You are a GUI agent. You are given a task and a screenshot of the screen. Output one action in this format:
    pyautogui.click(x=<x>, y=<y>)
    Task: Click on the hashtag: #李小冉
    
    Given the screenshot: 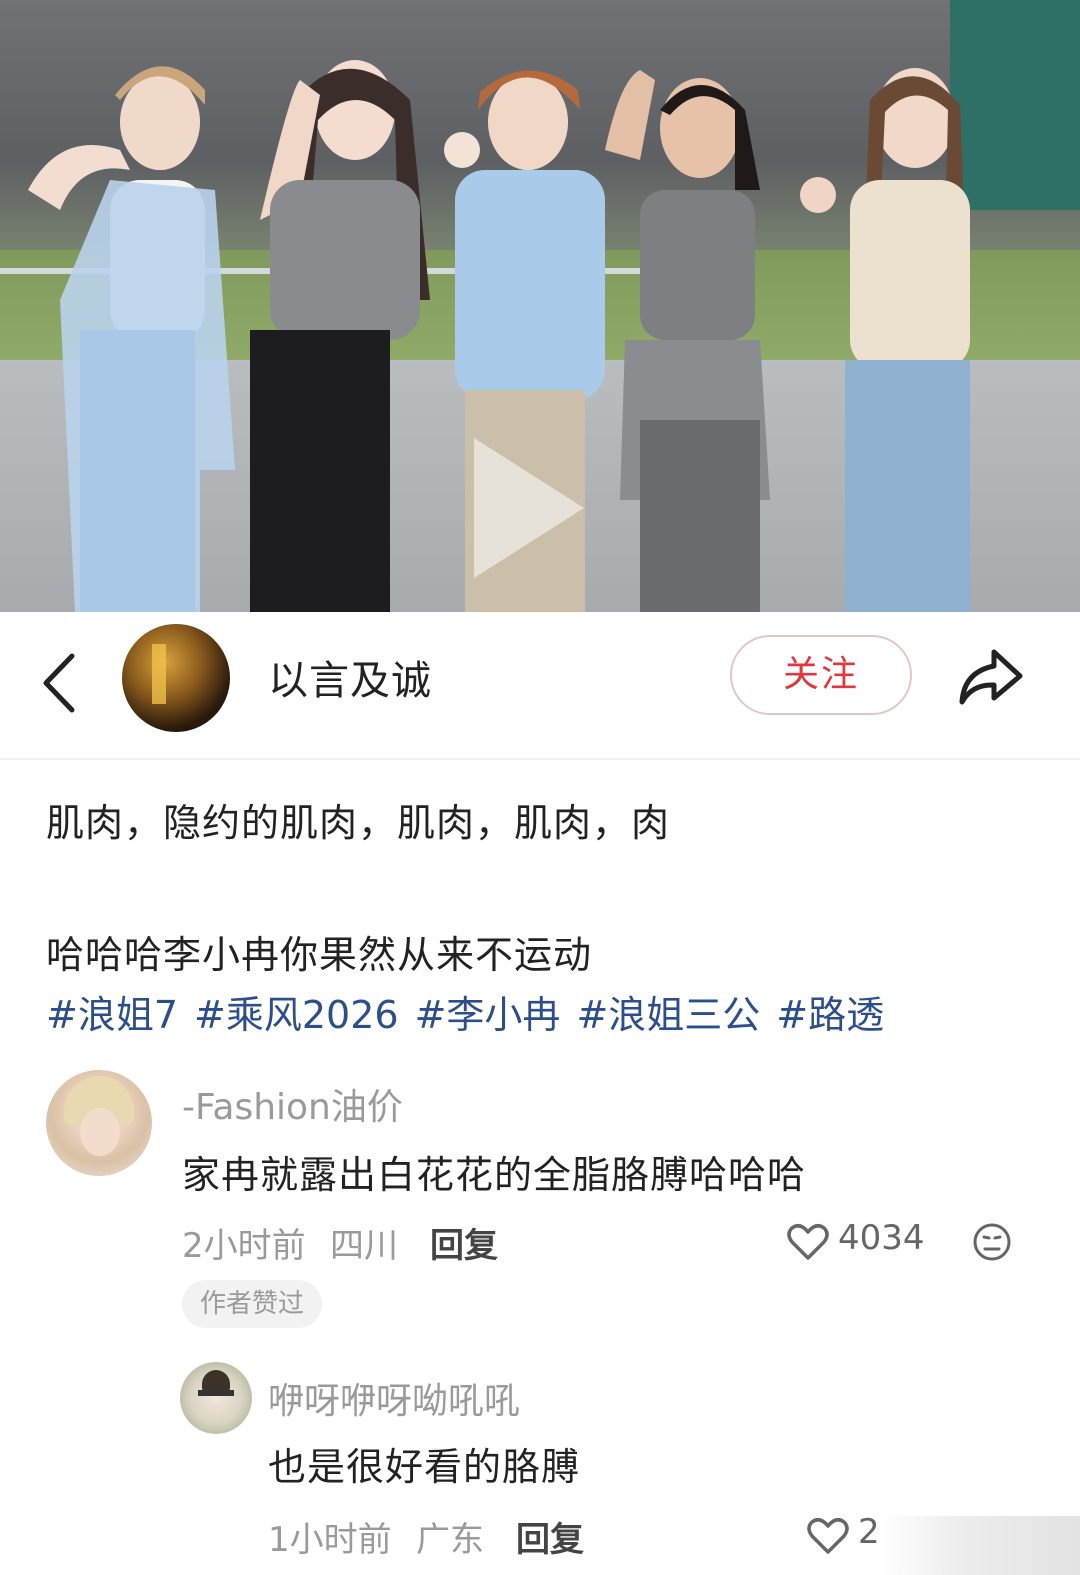 What is the action you would take?
    pyautogui.click(x=488, y=1015)
    